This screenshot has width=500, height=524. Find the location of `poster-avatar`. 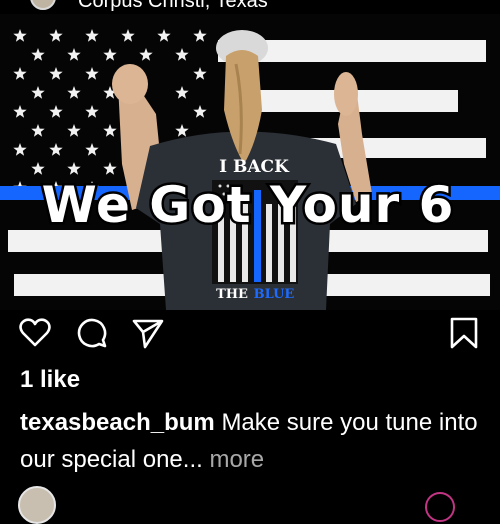

poster-avatar is located at coordinates (43, 5).